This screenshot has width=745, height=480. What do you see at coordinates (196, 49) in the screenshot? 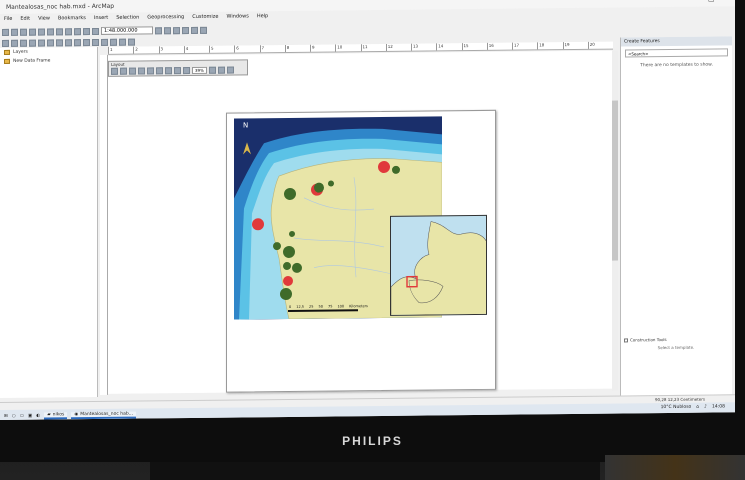
I see `ruler-tick: 4` at bounding box center [196, 49].